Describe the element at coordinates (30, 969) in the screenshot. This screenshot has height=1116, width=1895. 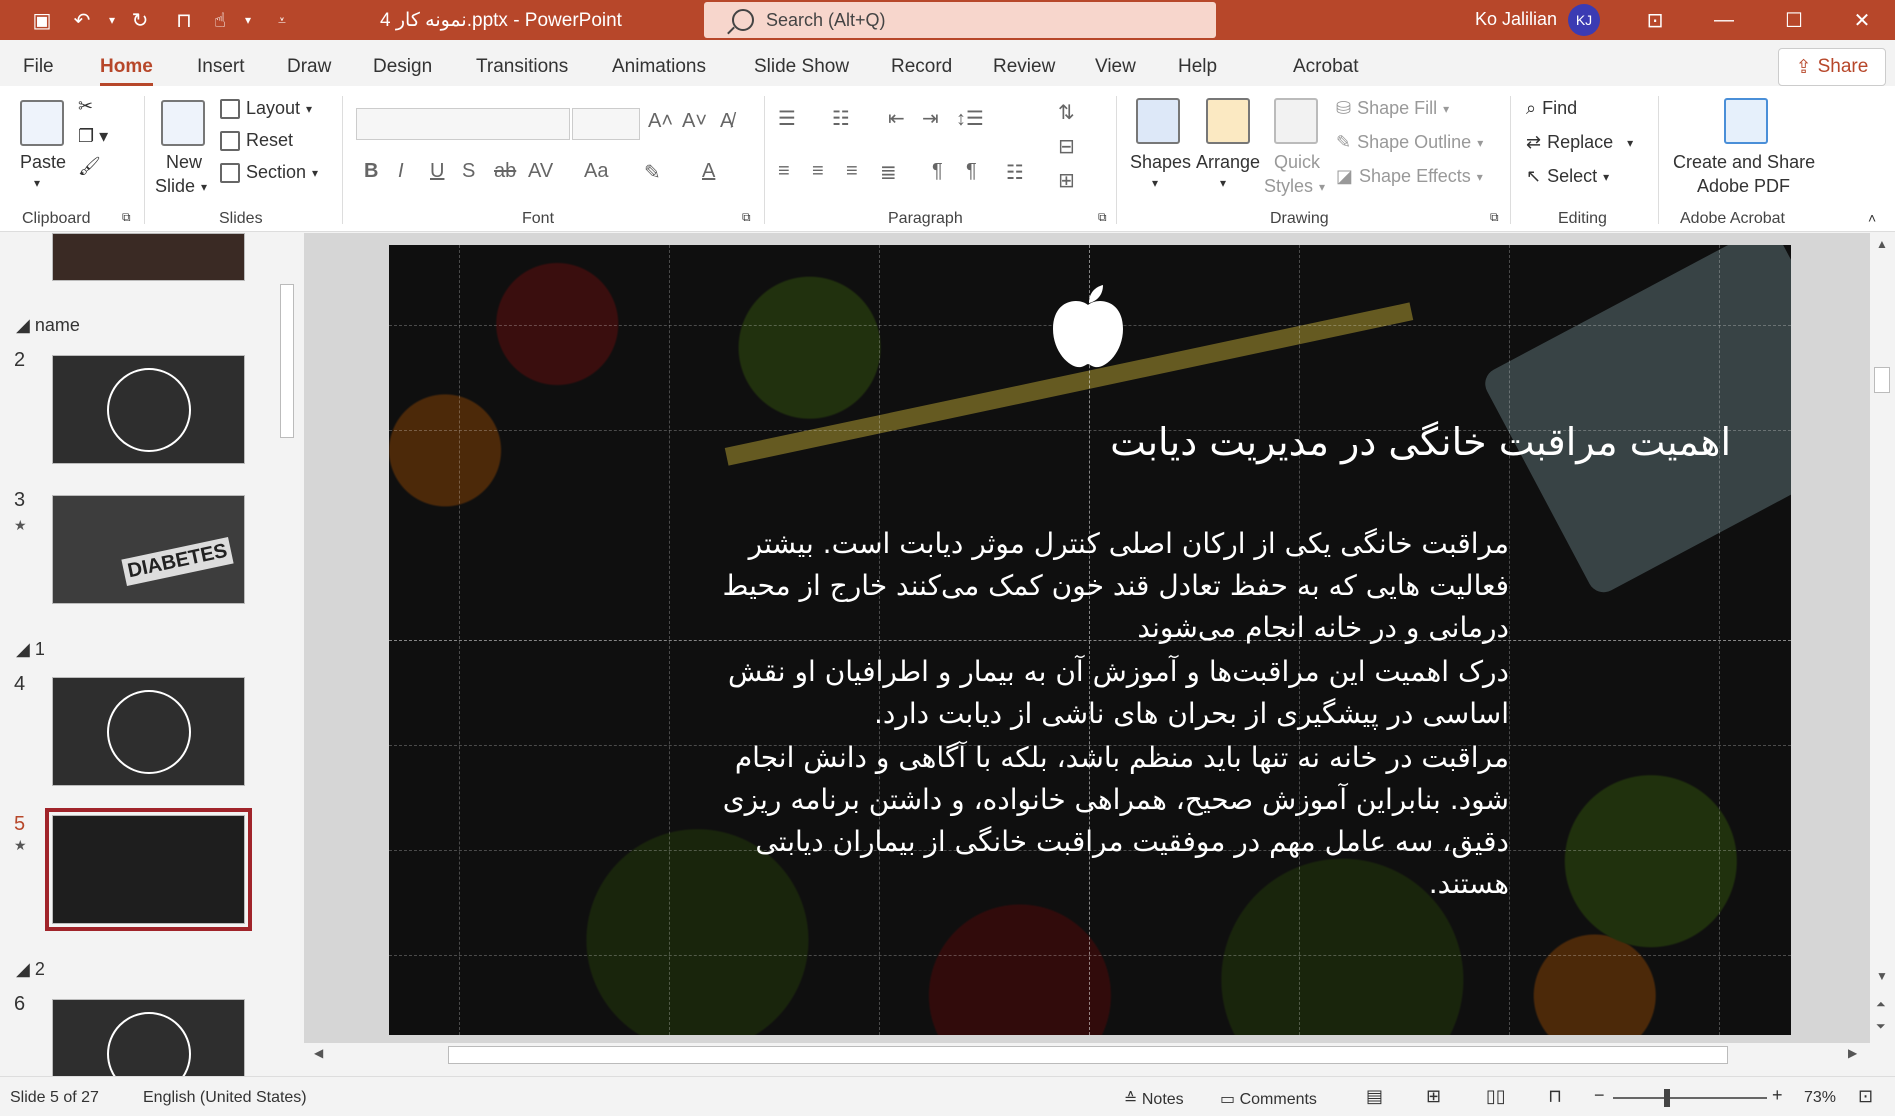
I see `section-header-2: ◢ 2` at that location.